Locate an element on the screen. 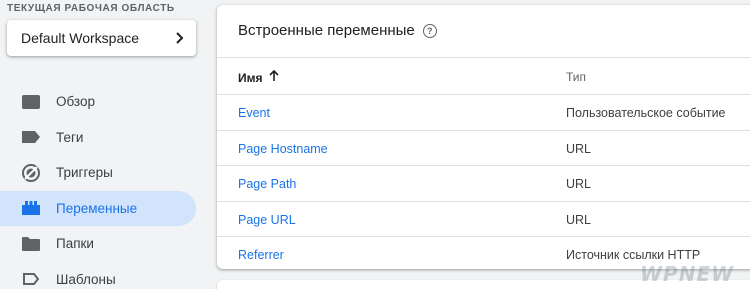 Image resolution: width=750 pixels, height=289 pixels. folder-icon is located at coordinates (31, 244).